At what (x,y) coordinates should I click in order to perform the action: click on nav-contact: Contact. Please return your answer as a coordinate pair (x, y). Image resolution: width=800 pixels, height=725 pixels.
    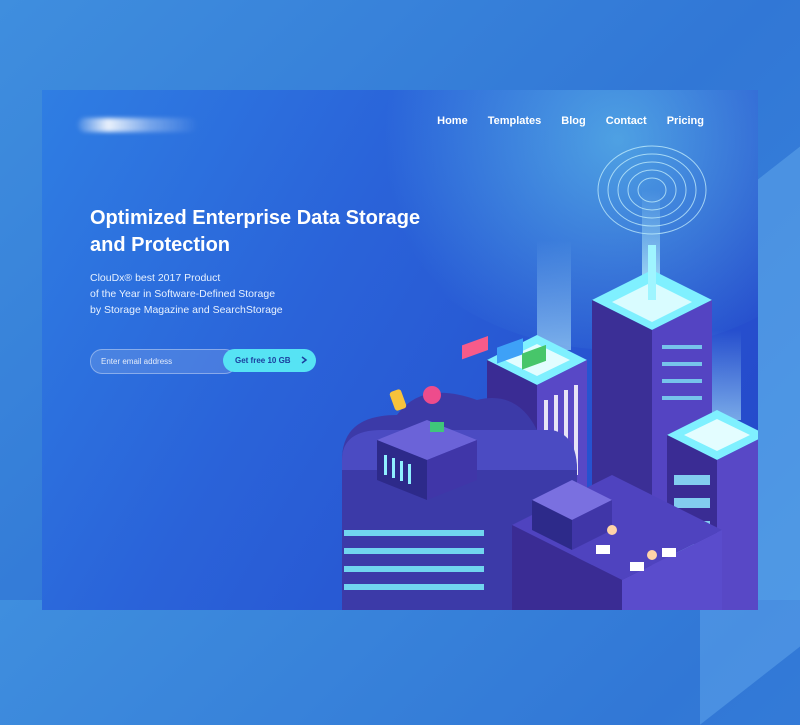
    Looking at the image, I should click on (626, 121).